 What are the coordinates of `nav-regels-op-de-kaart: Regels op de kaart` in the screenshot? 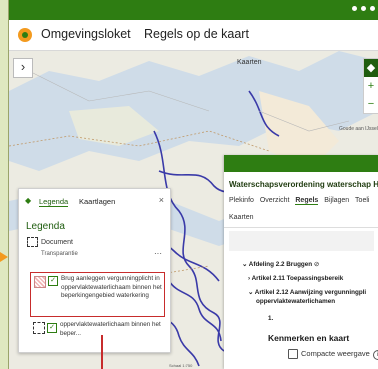 It's located at (196, 34).